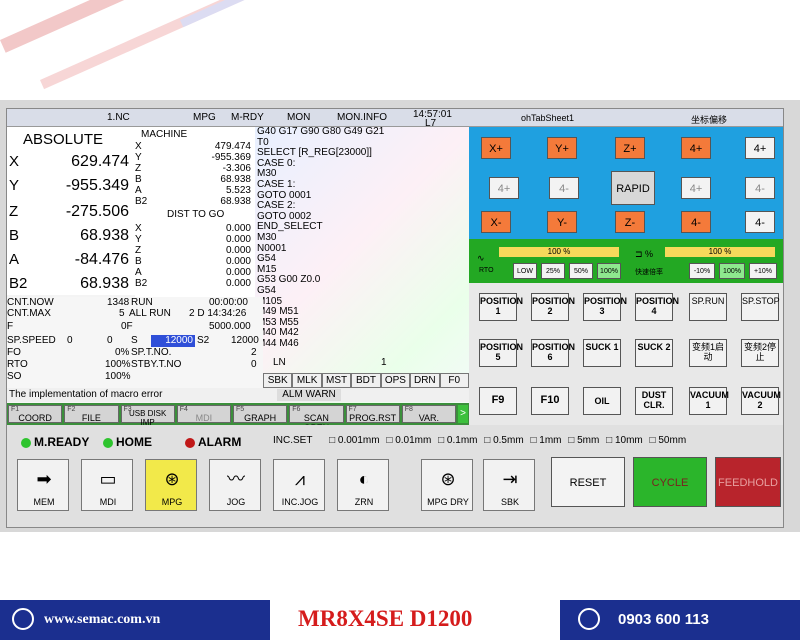 This screenshot has width=800, height=642. Describe the element at coordinates (709, 401) in the screenshot. I see `vacuum-1-button: VACUUM 1` at that location.